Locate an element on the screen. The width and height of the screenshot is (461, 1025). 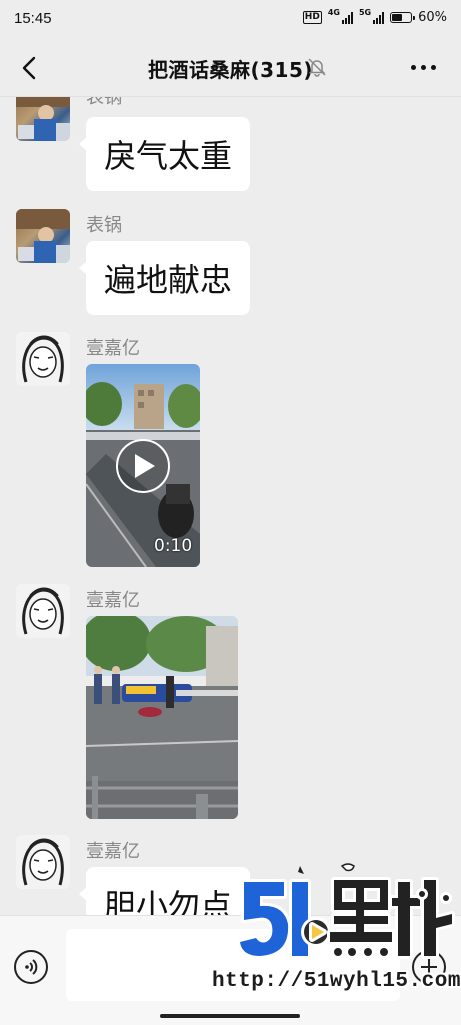
hd-badge: HD is located at coordinates (312, 17).